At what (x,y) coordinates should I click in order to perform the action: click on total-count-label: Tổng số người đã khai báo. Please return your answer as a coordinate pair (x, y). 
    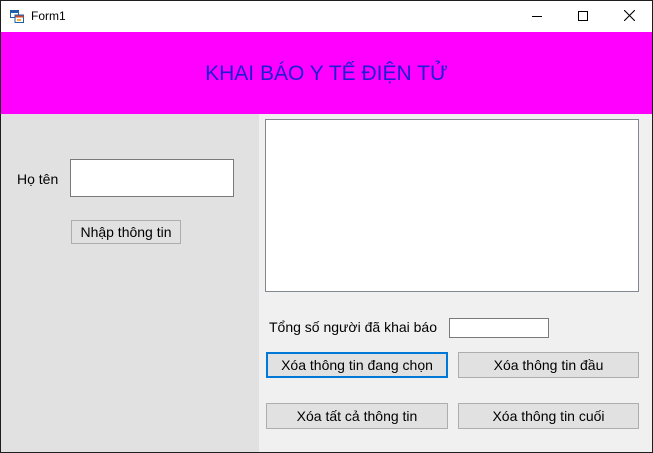
    Looking at the image, I should click on (353, 327).